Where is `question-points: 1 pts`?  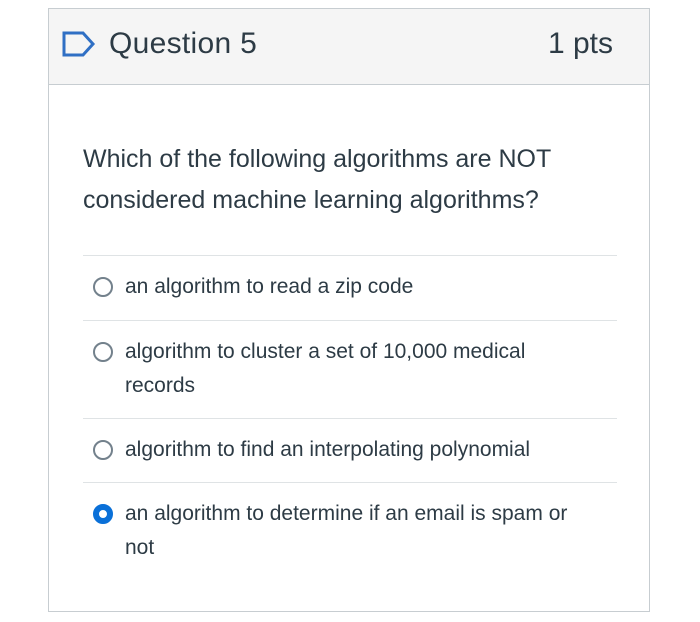
question-points: 1 pts is located at coordinates (580, 43).